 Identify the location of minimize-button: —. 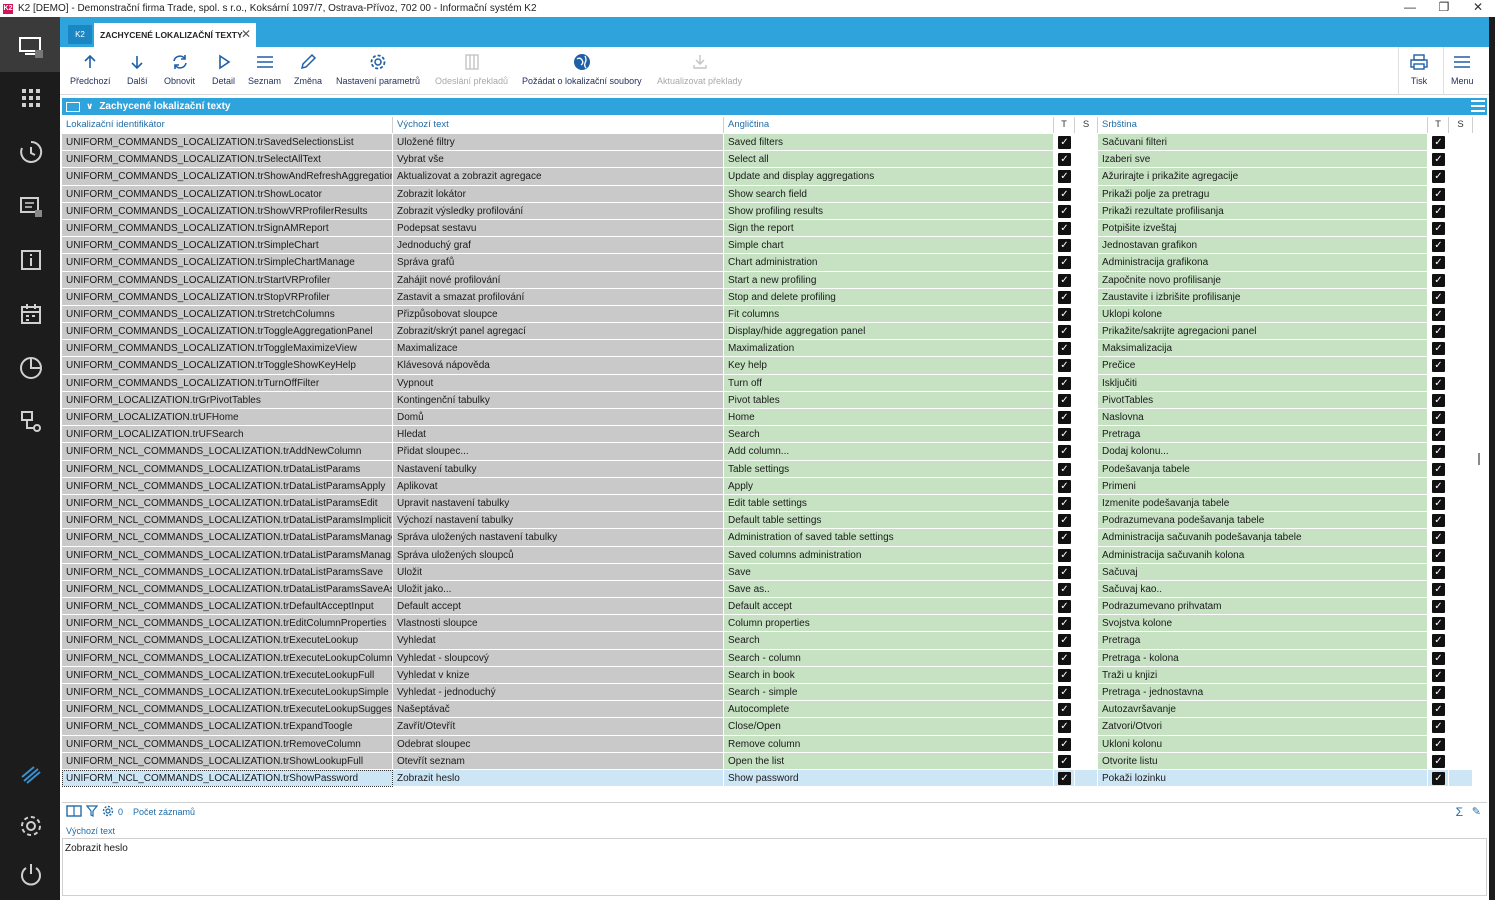
(1410, 8).